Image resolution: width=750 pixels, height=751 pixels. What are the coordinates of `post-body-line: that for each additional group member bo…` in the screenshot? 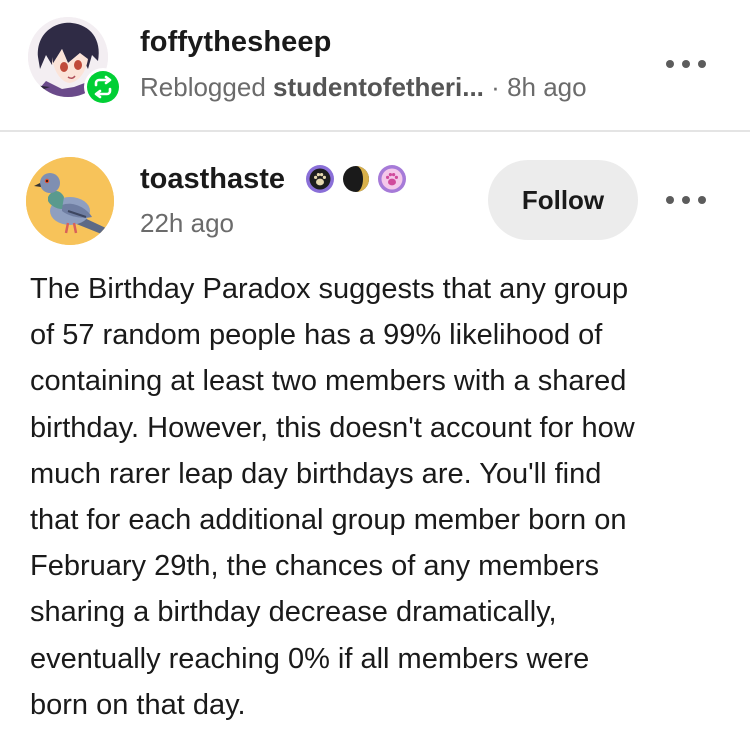 It's located at (328, 520).